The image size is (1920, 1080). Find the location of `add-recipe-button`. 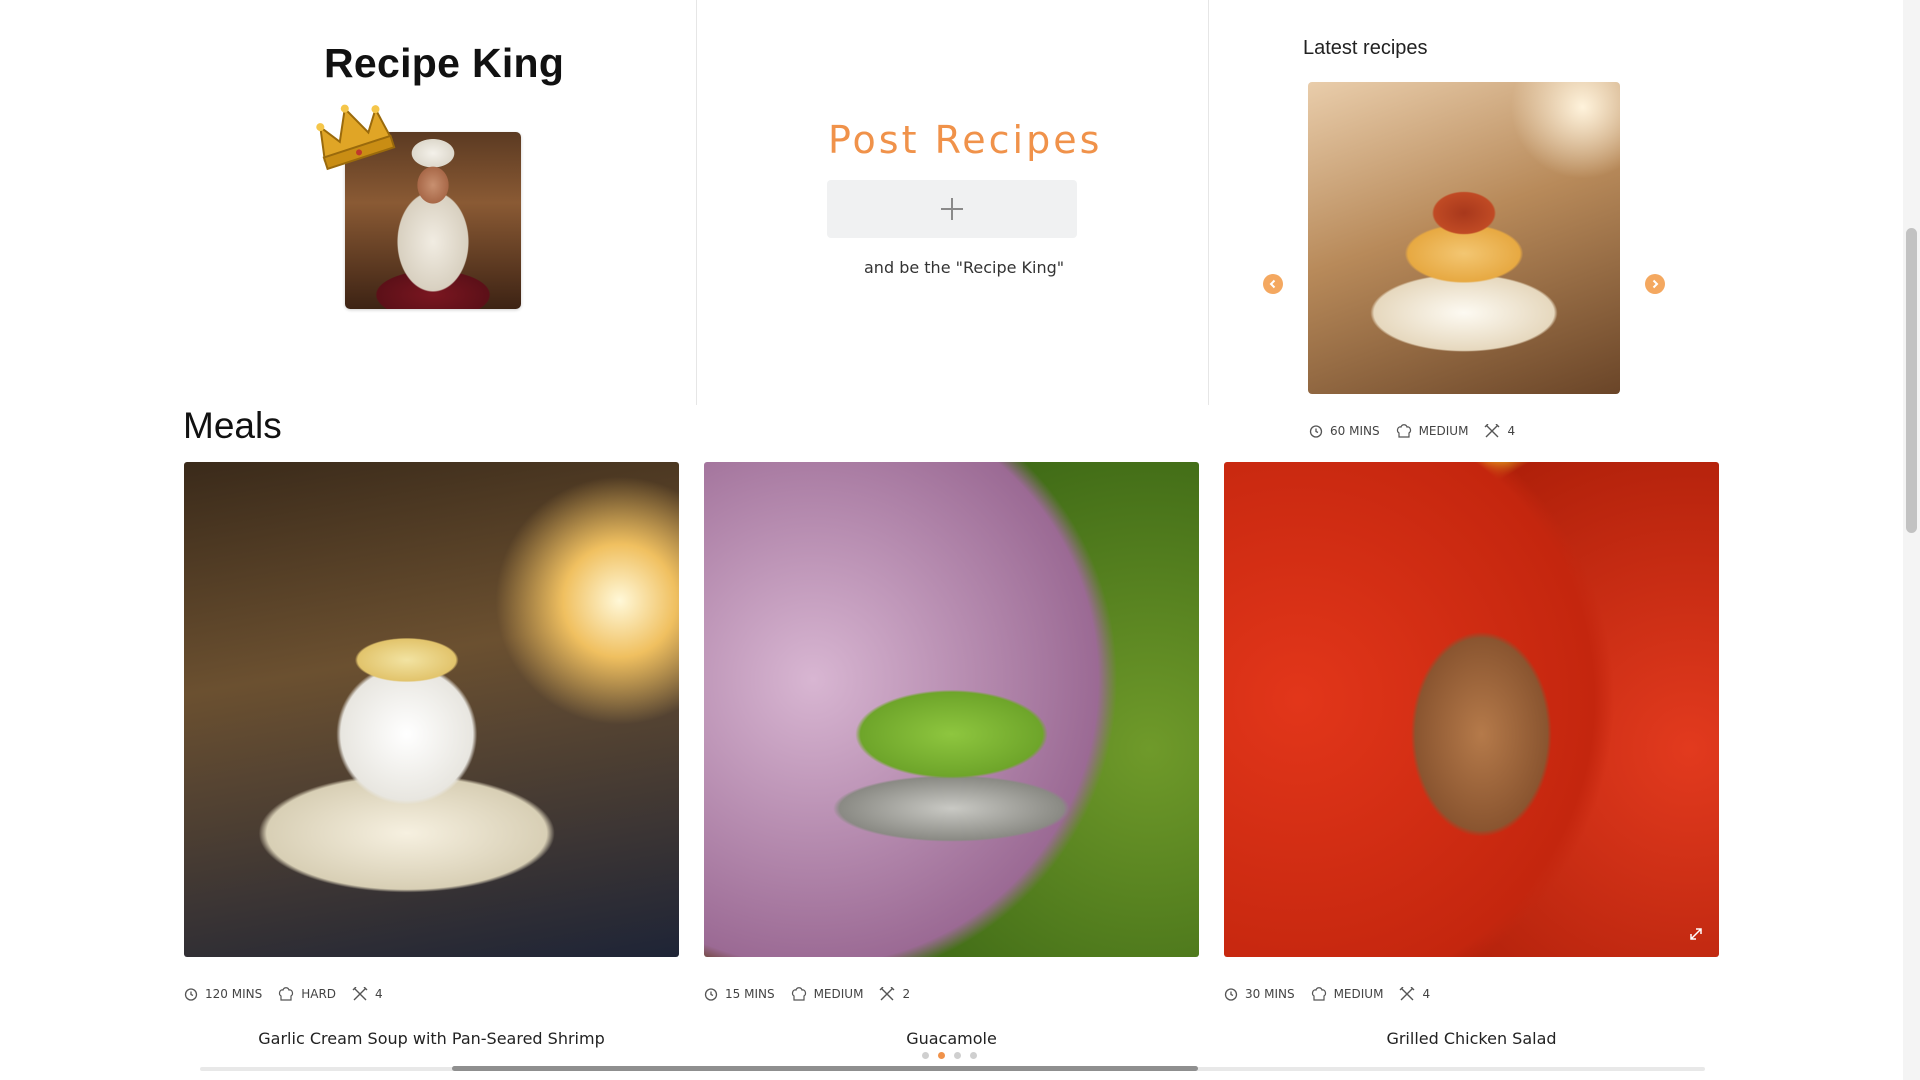

add-recipe-button is located at coordinates (952, 209).